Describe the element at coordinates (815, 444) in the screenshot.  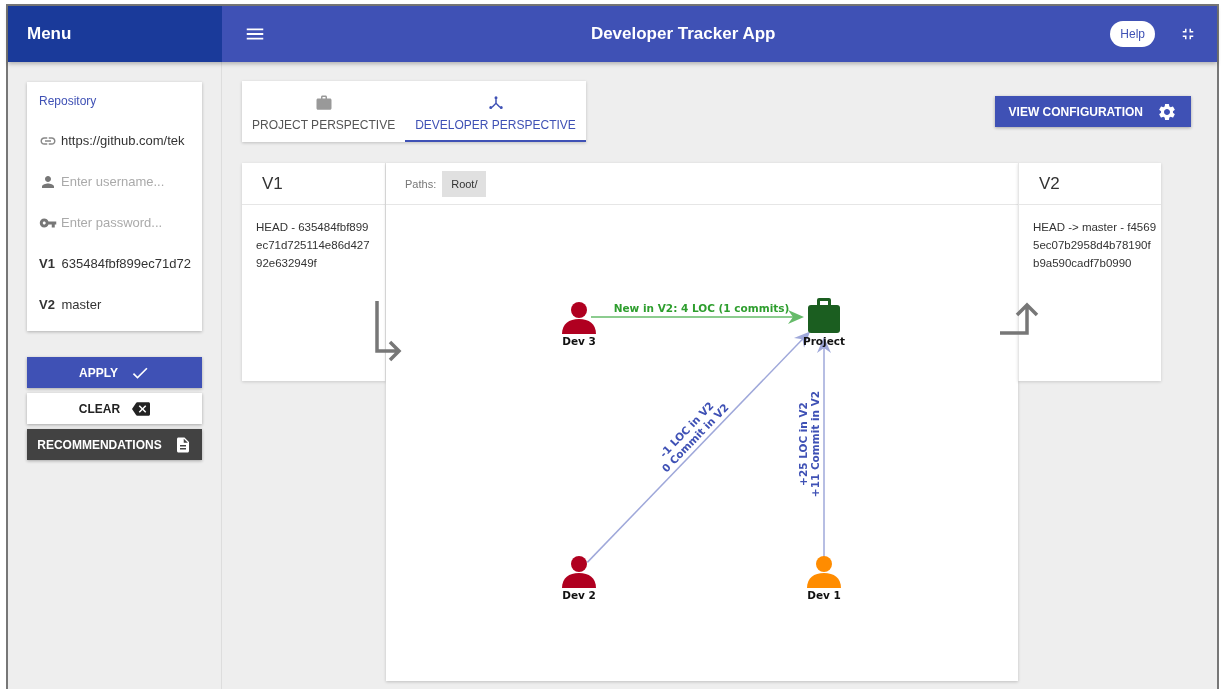
I see `edge-label: +11 Commit in V2` at that location.